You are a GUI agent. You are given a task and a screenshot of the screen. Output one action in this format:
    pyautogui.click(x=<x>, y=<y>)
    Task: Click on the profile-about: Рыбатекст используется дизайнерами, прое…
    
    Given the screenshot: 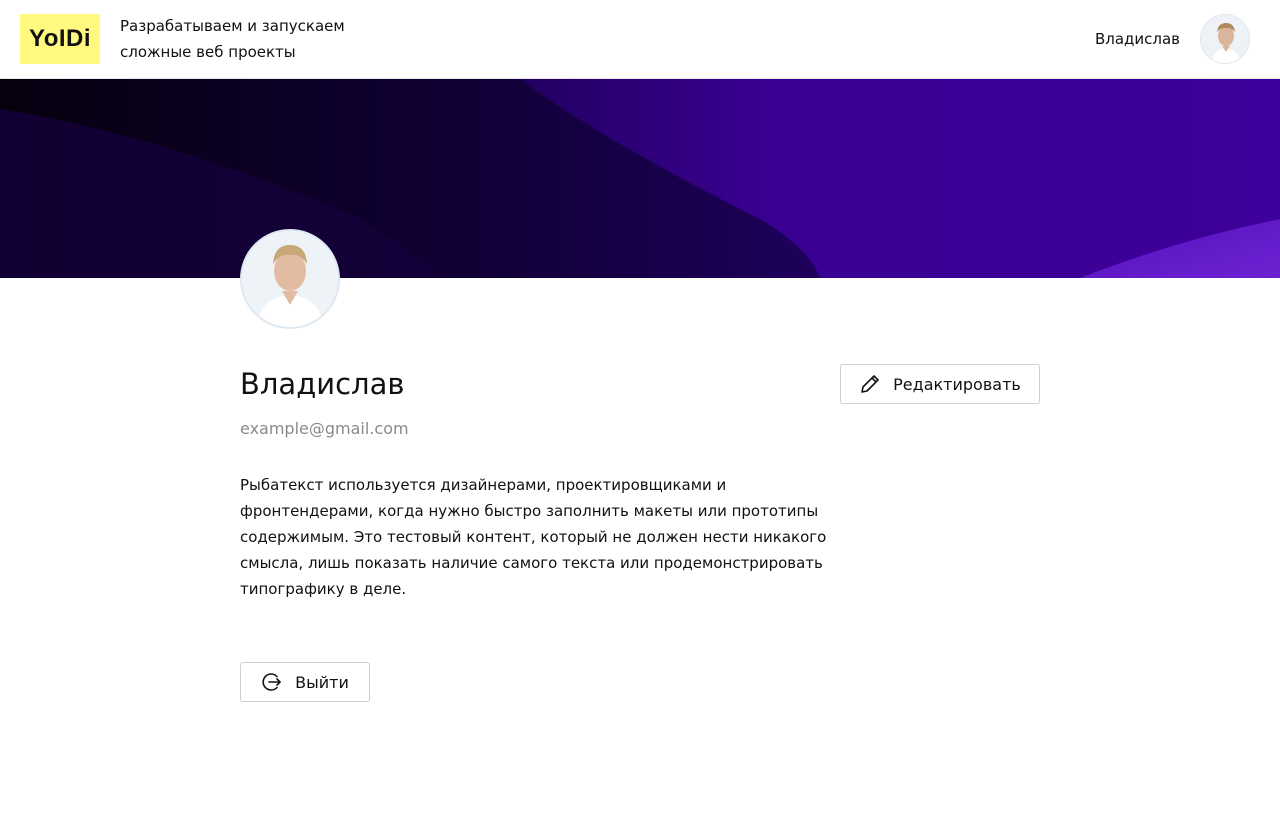 What is the action you would take?
    pyautogui.click(x=533, y=537)
    